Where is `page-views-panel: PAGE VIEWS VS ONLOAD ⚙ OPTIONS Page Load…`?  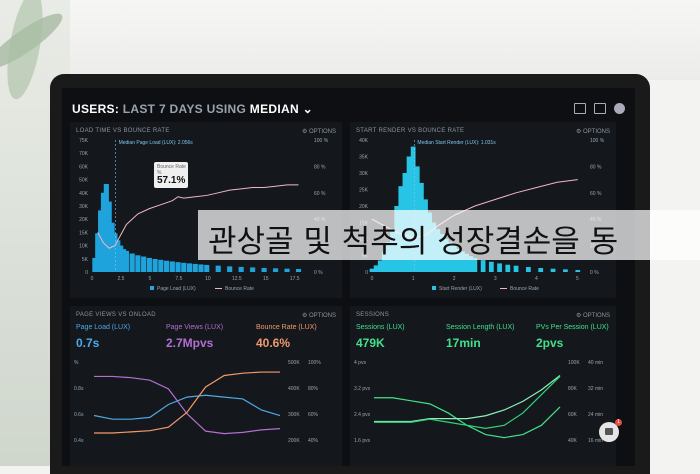
page-views-panel: PAGE VIEWS VS ONLOAD ⚙ OPTIONS Page Load… is located at coordinates (206, 386).